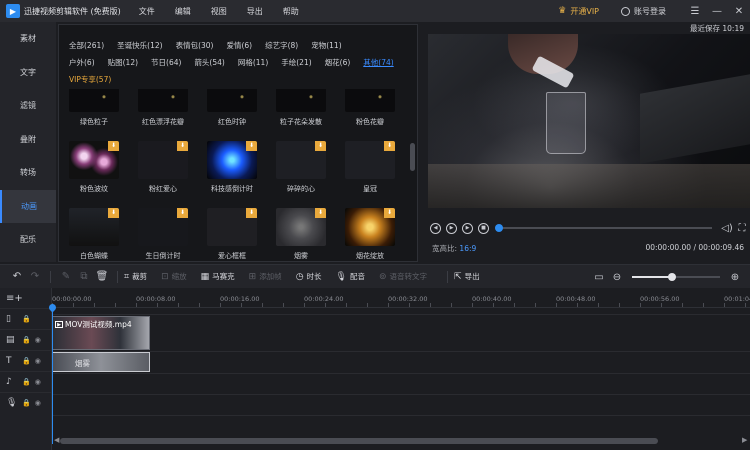  Describe the element at coordinates (671, 277) in the screenshot. I see `zoom-slider-handle` at that location.